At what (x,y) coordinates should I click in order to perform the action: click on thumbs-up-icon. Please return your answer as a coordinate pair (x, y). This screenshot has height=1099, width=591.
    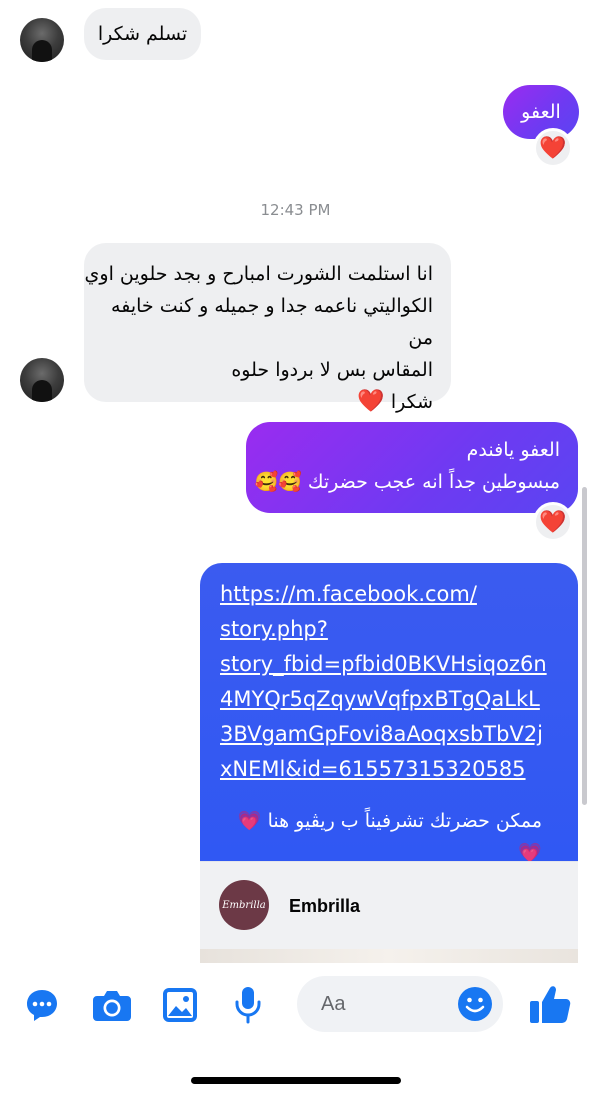
    Looking at the image, I should click on (550, 1004).